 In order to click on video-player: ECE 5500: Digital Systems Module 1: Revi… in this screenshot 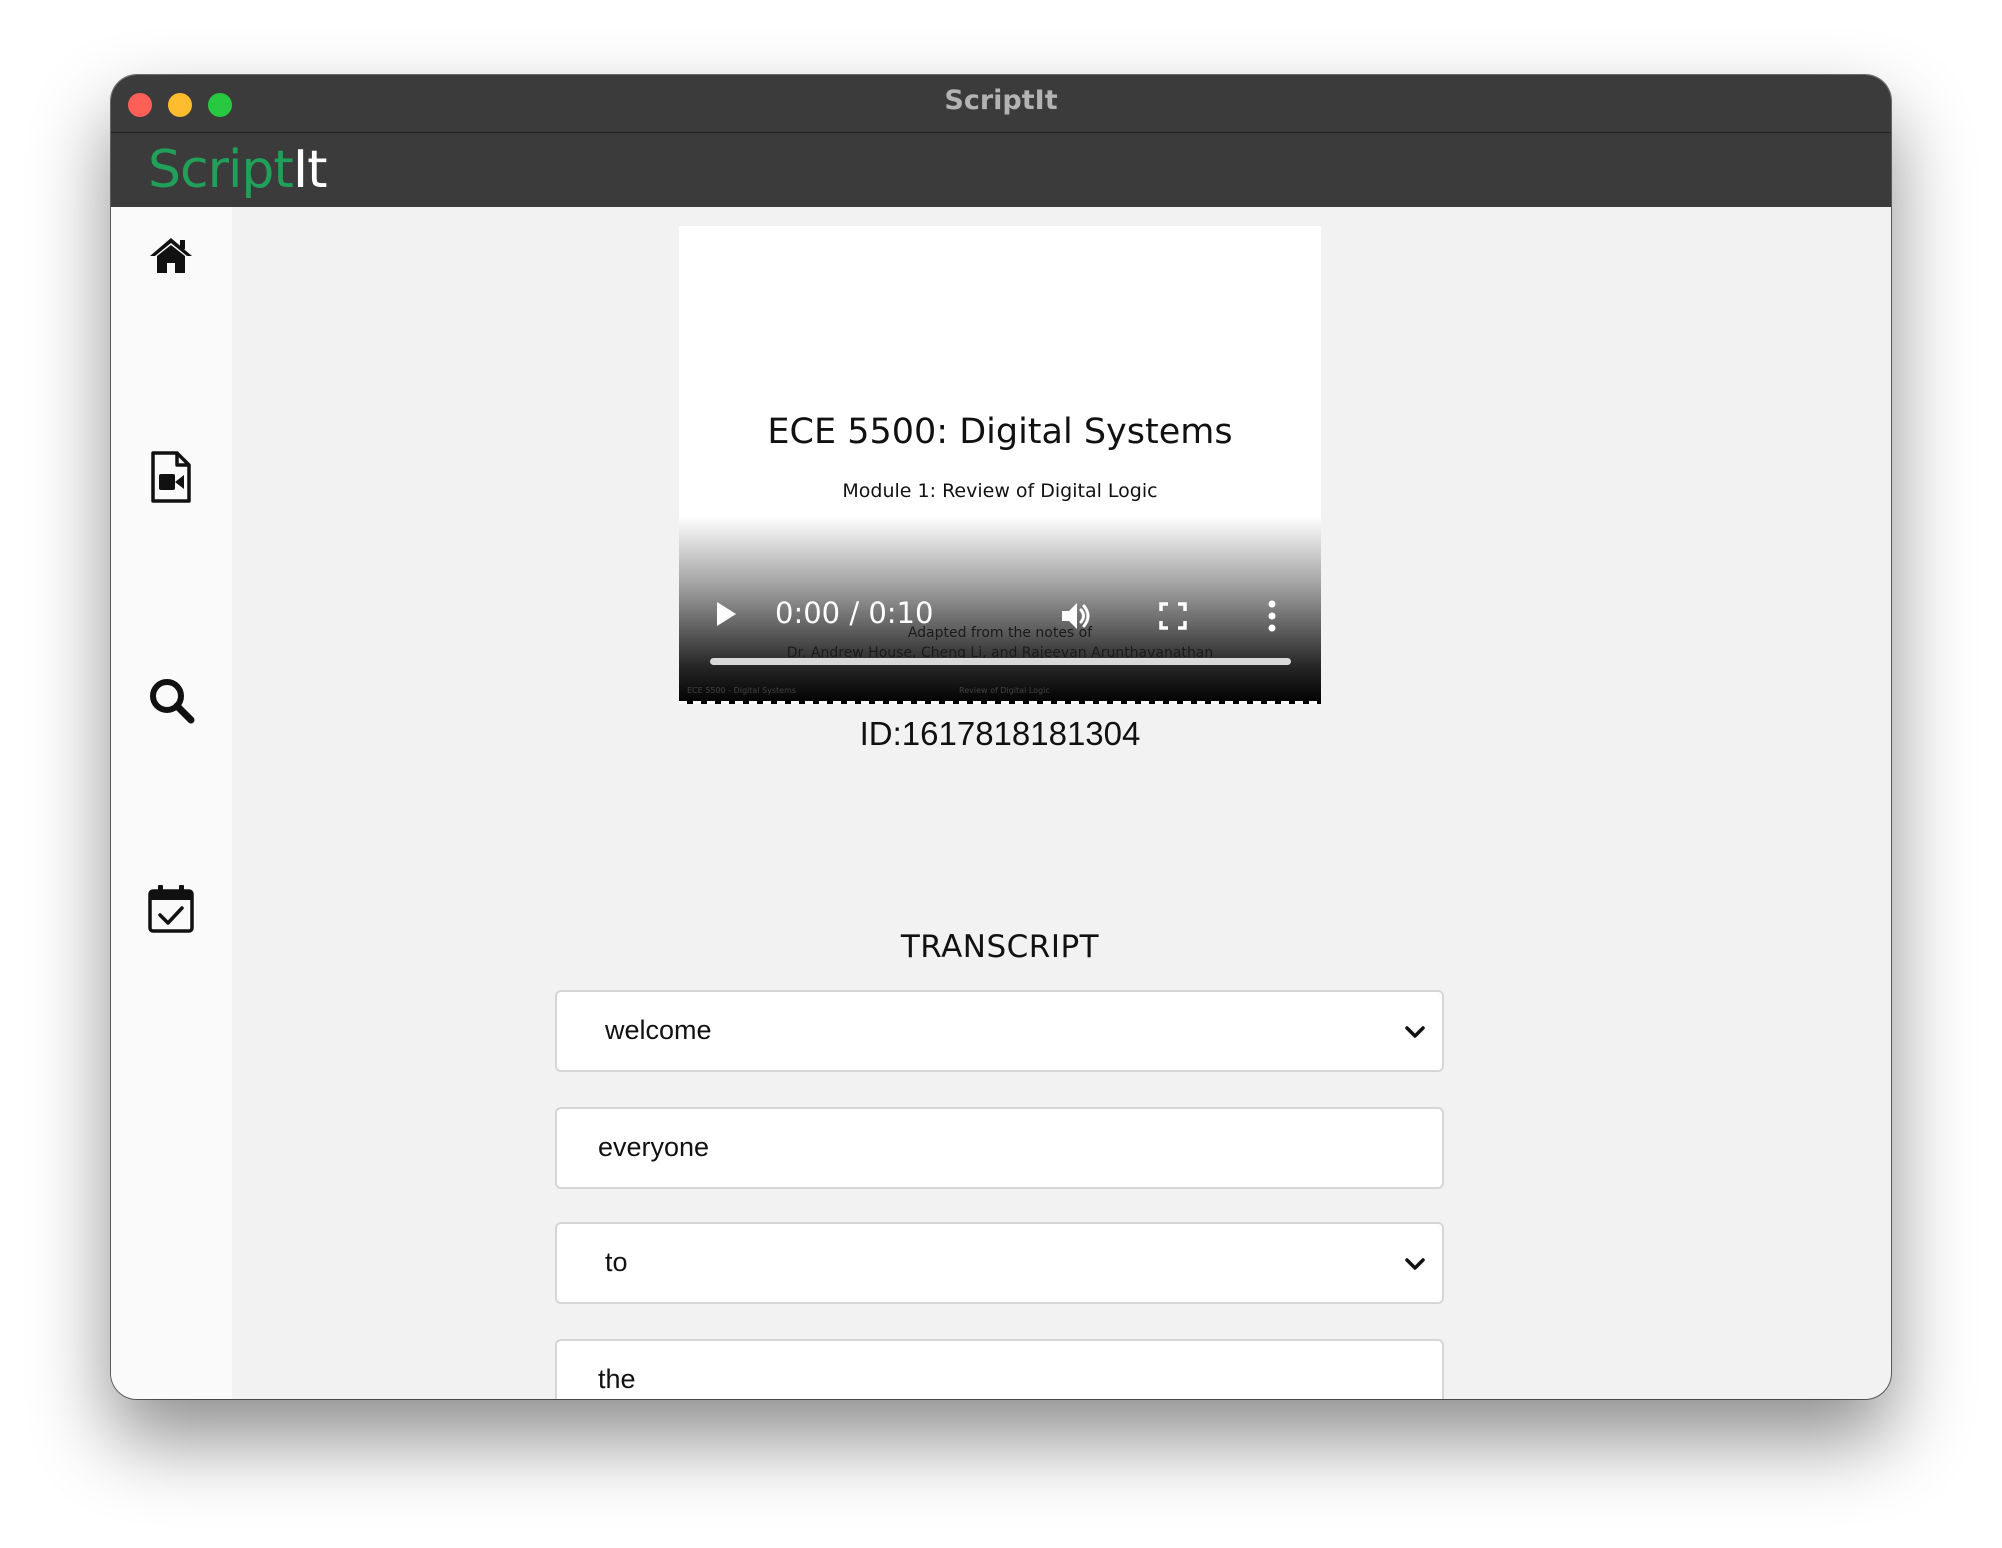, I will do `click(1000, 465)`.